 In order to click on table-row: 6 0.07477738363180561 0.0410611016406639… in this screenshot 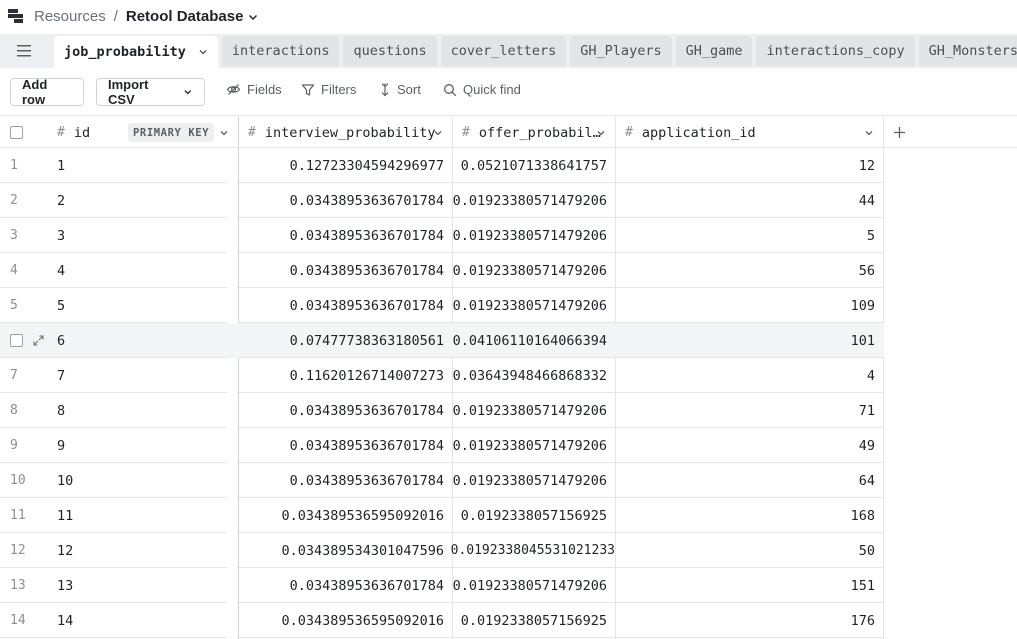, I will do `click(442, 340)`.